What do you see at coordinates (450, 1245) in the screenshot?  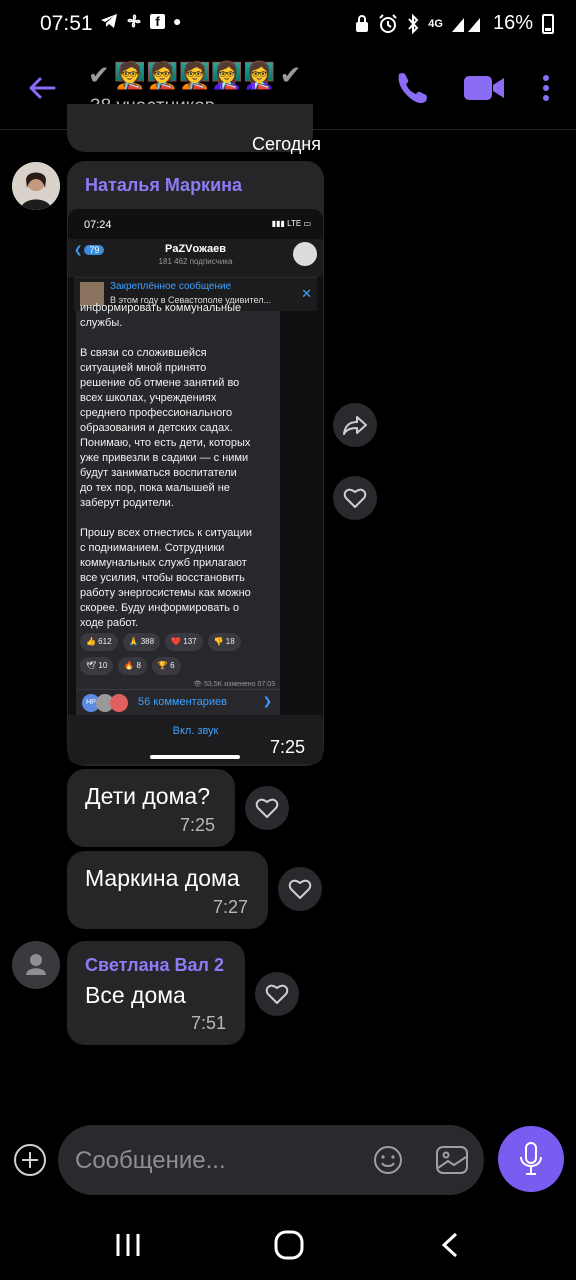 I see `back-nav-icon` at bounding box center [450, 1245].